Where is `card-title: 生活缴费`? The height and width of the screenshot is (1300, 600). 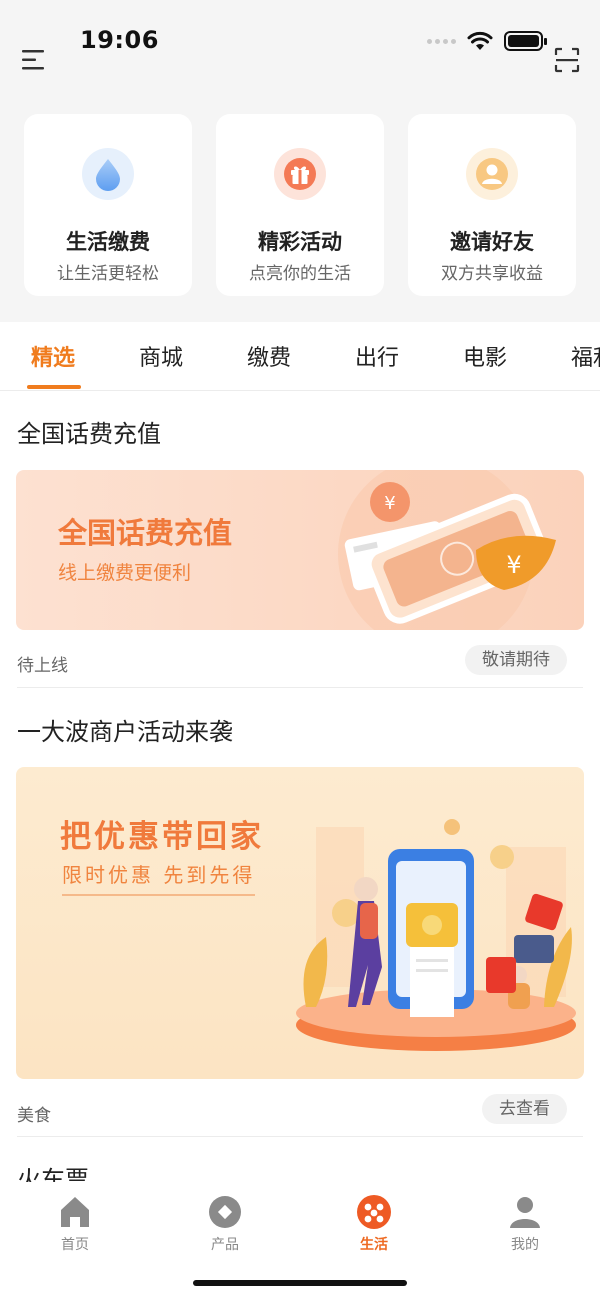 card-title: 生活缴费 is located at coordinates (108, 242).